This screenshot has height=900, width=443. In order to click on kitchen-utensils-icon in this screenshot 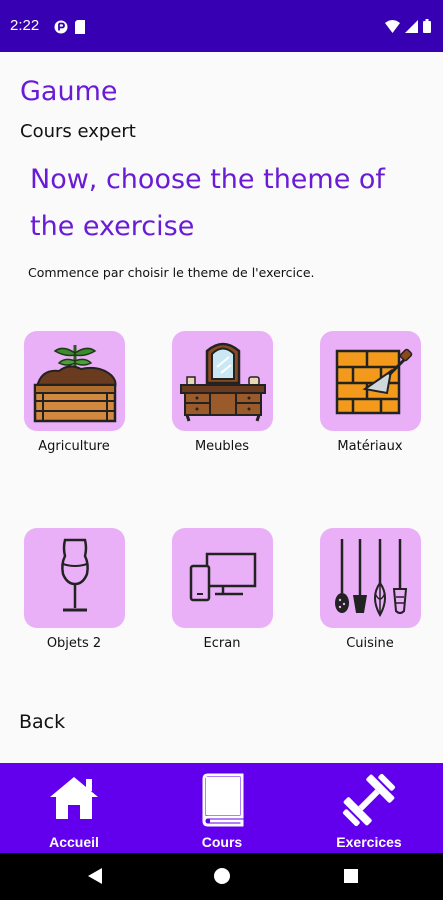, I will do `click(371, 578)`.